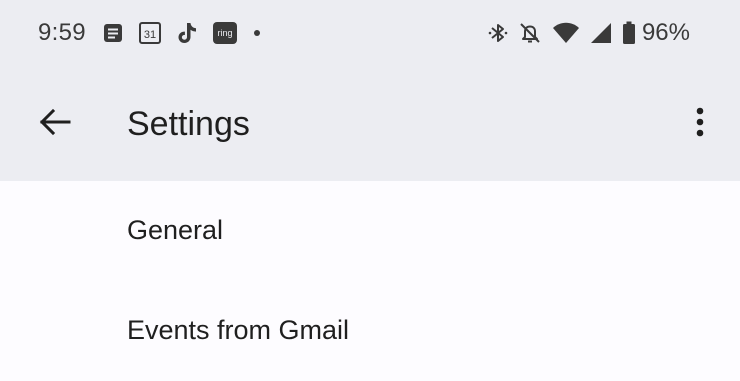  What do you see at coordinates (665, 32) in the screenshot?
I see `battery-percent: 96%` at bounding box center [665, 32].